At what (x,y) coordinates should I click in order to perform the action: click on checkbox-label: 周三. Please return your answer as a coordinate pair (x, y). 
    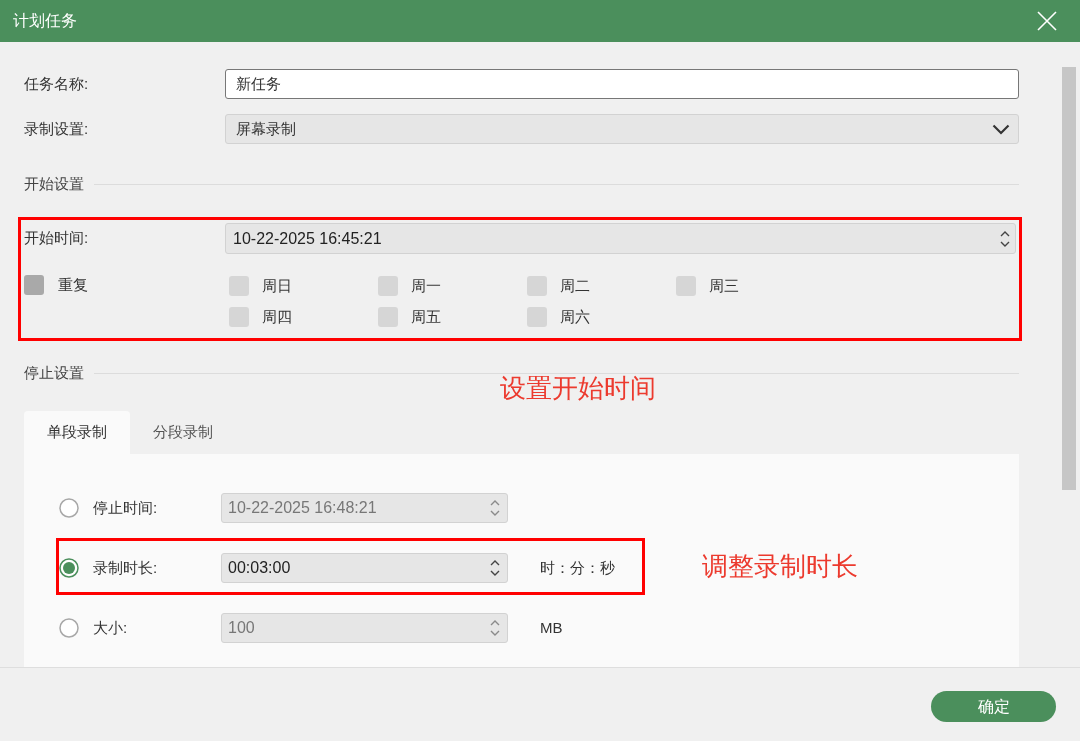
    Looking at the image, I should click on (724, 285).